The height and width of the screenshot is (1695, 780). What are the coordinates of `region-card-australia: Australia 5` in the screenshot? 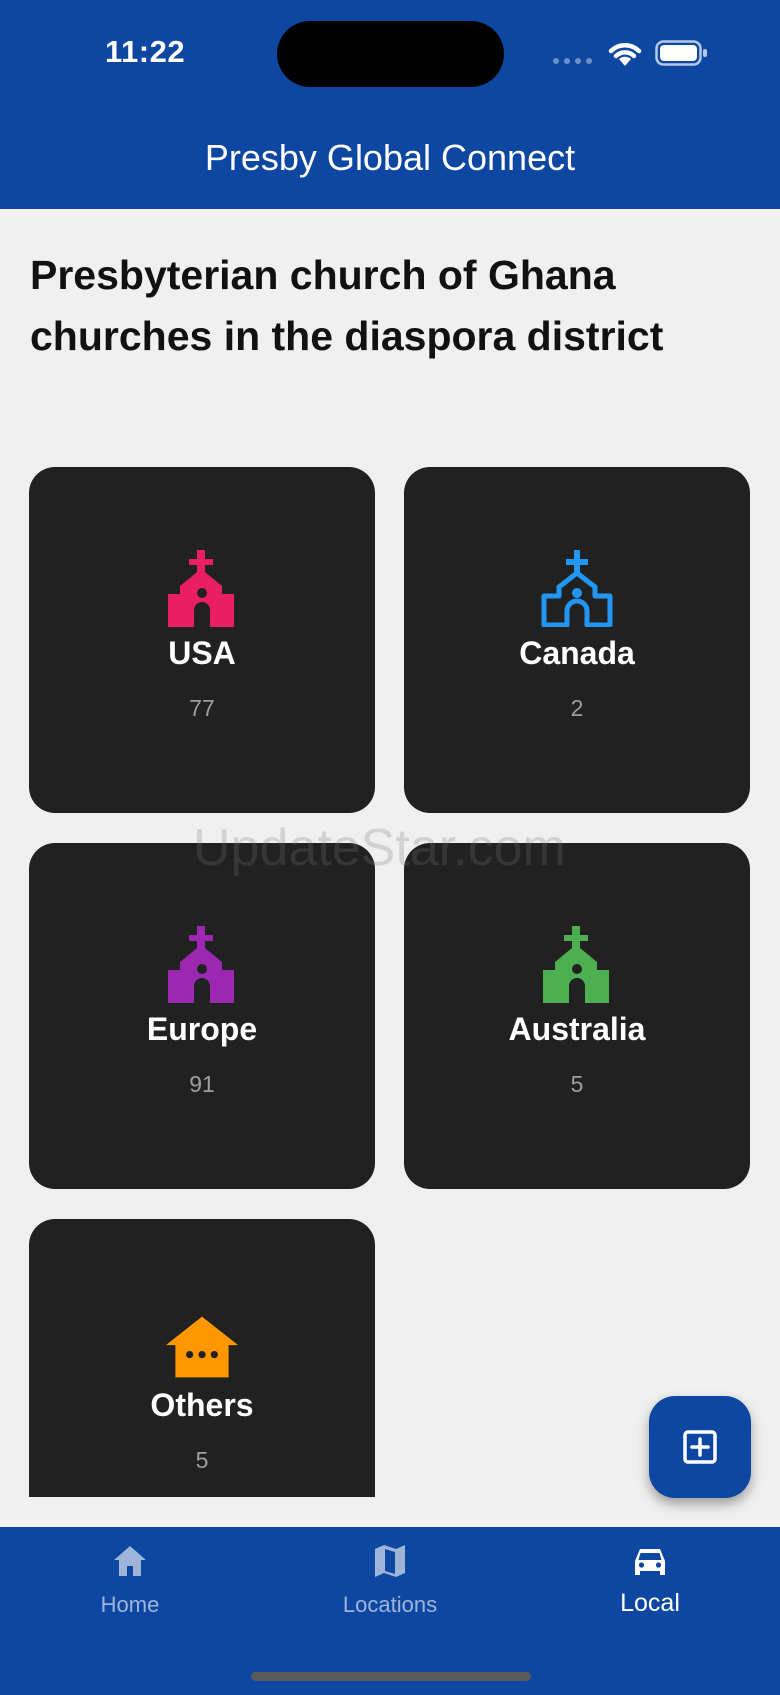 It's located at (577, 1016).